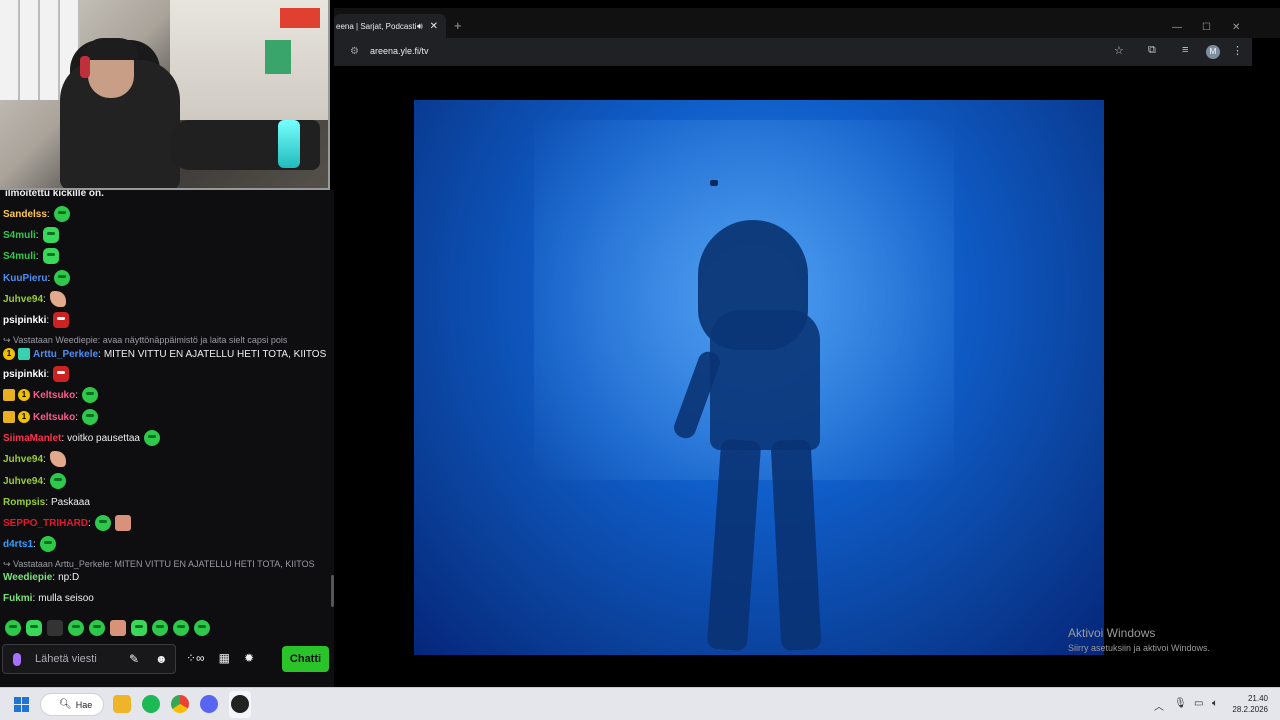 This screenshot has width=1280, height=720. Describe the element at coordinates (25, 278) in the screenshot. I see `chat-username: KuuPieru` at that location.